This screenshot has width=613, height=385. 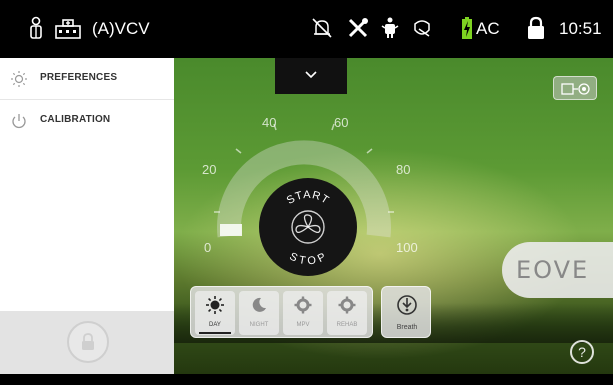 I want to click on lock-area, so click(x=87, y=342).